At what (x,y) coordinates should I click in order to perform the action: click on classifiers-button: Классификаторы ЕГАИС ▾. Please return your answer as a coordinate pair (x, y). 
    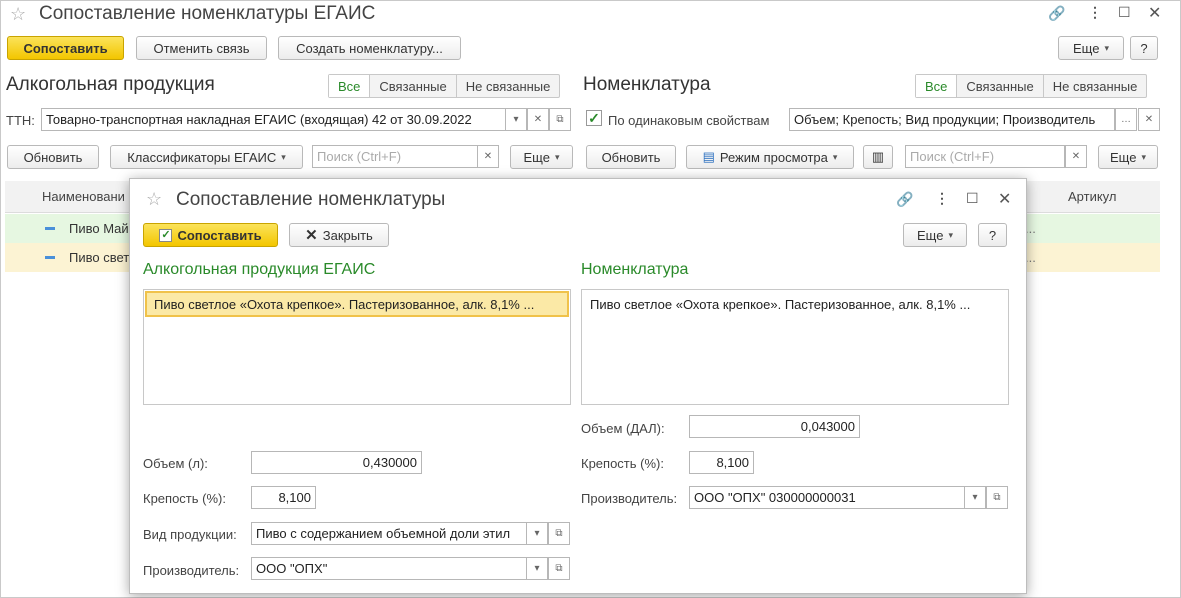
    Looking at the image, I should click on (206, 157).